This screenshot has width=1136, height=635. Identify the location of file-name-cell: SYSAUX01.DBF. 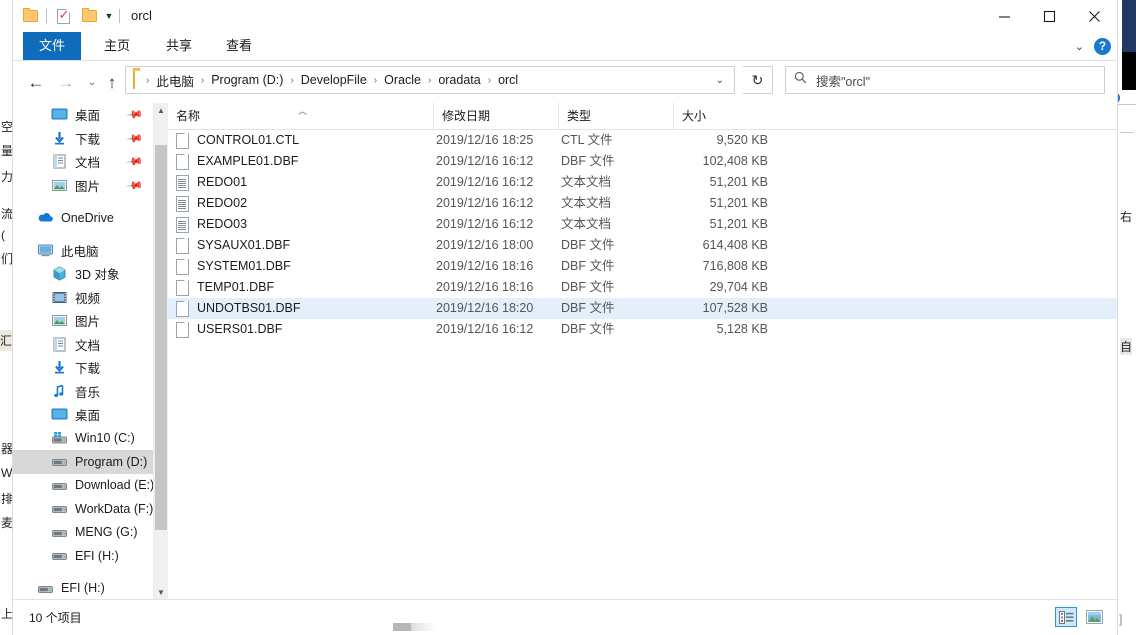
(233, 245).